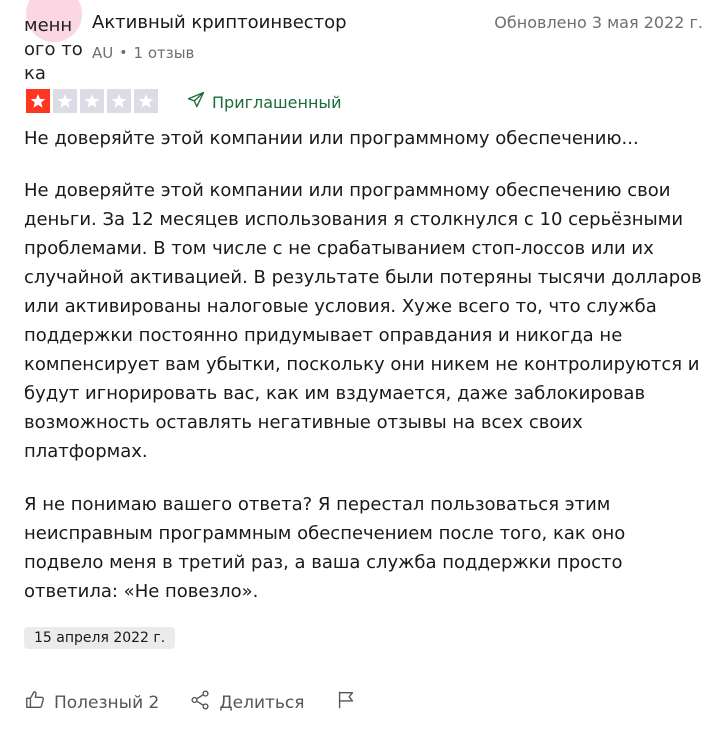 The height and width of the screenshot is (734, 723). I want to click on report-button, so click(346, 702).